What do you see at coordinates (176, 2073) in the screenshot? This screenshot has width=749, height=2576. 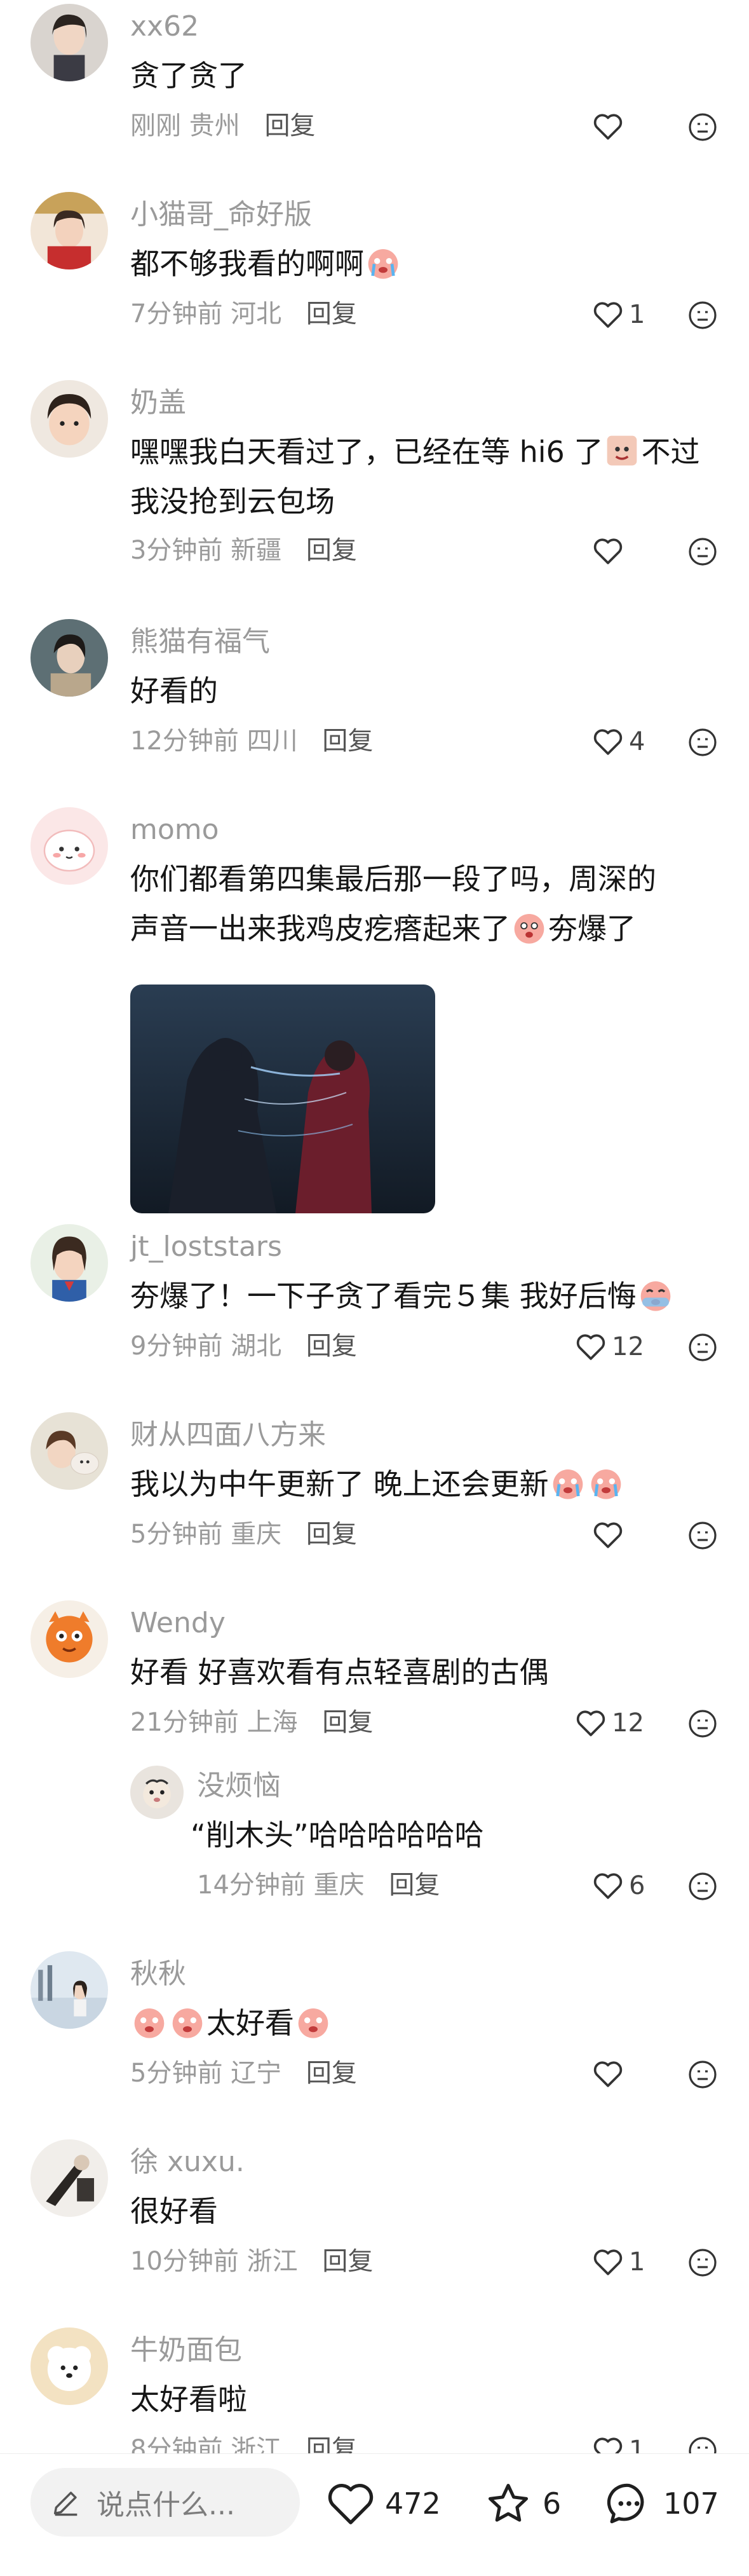 I see `comment-time: 5分钟前` at bounding box center [176, 2073].